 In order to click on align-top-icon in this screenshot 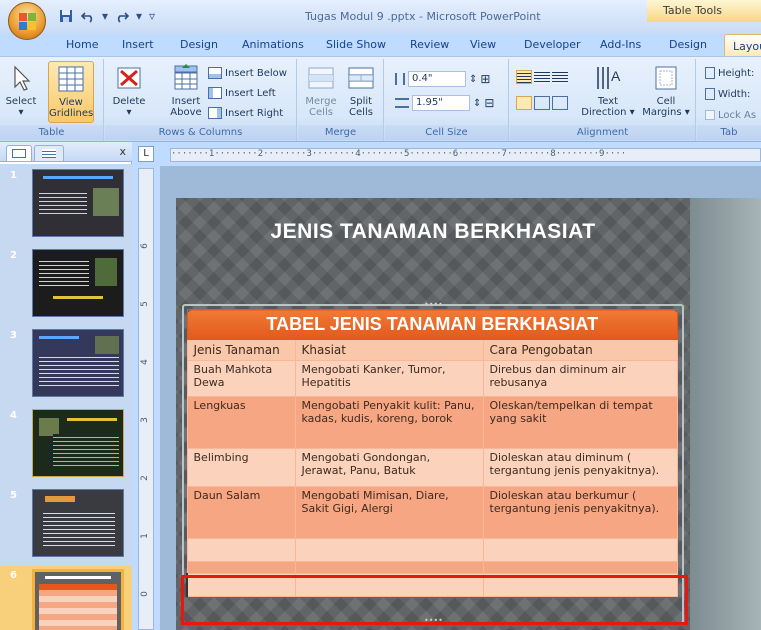, I will do `click(524, 103)`.